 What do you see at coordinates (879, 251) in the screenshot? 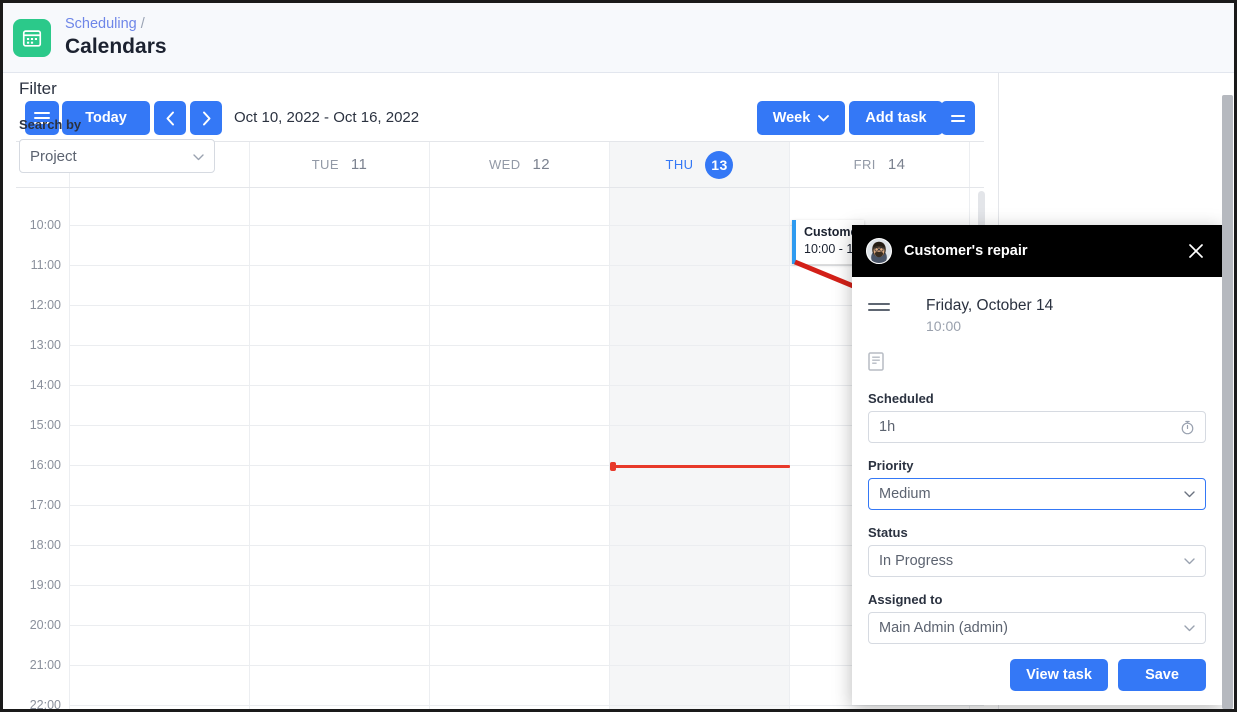
I see `user-avatar` at bounding box center [879, 251].